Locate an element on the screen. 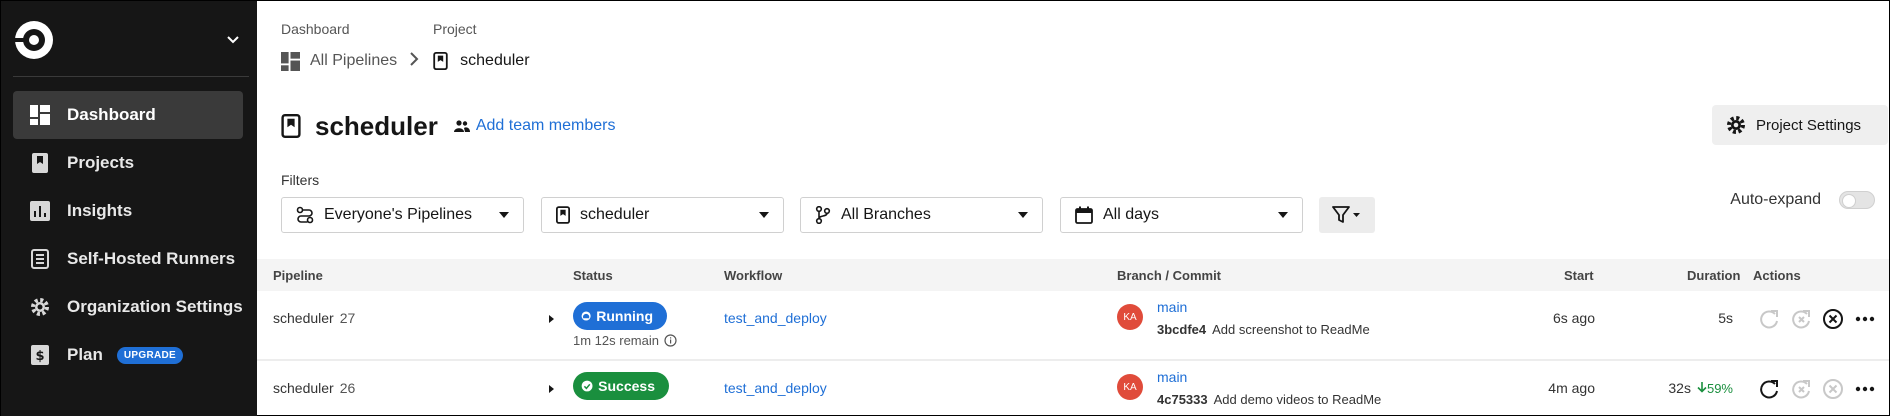 The height and width of the screenshot is (416, 1890). project-filter-select: scheduler is located at coordinates (662, 215).